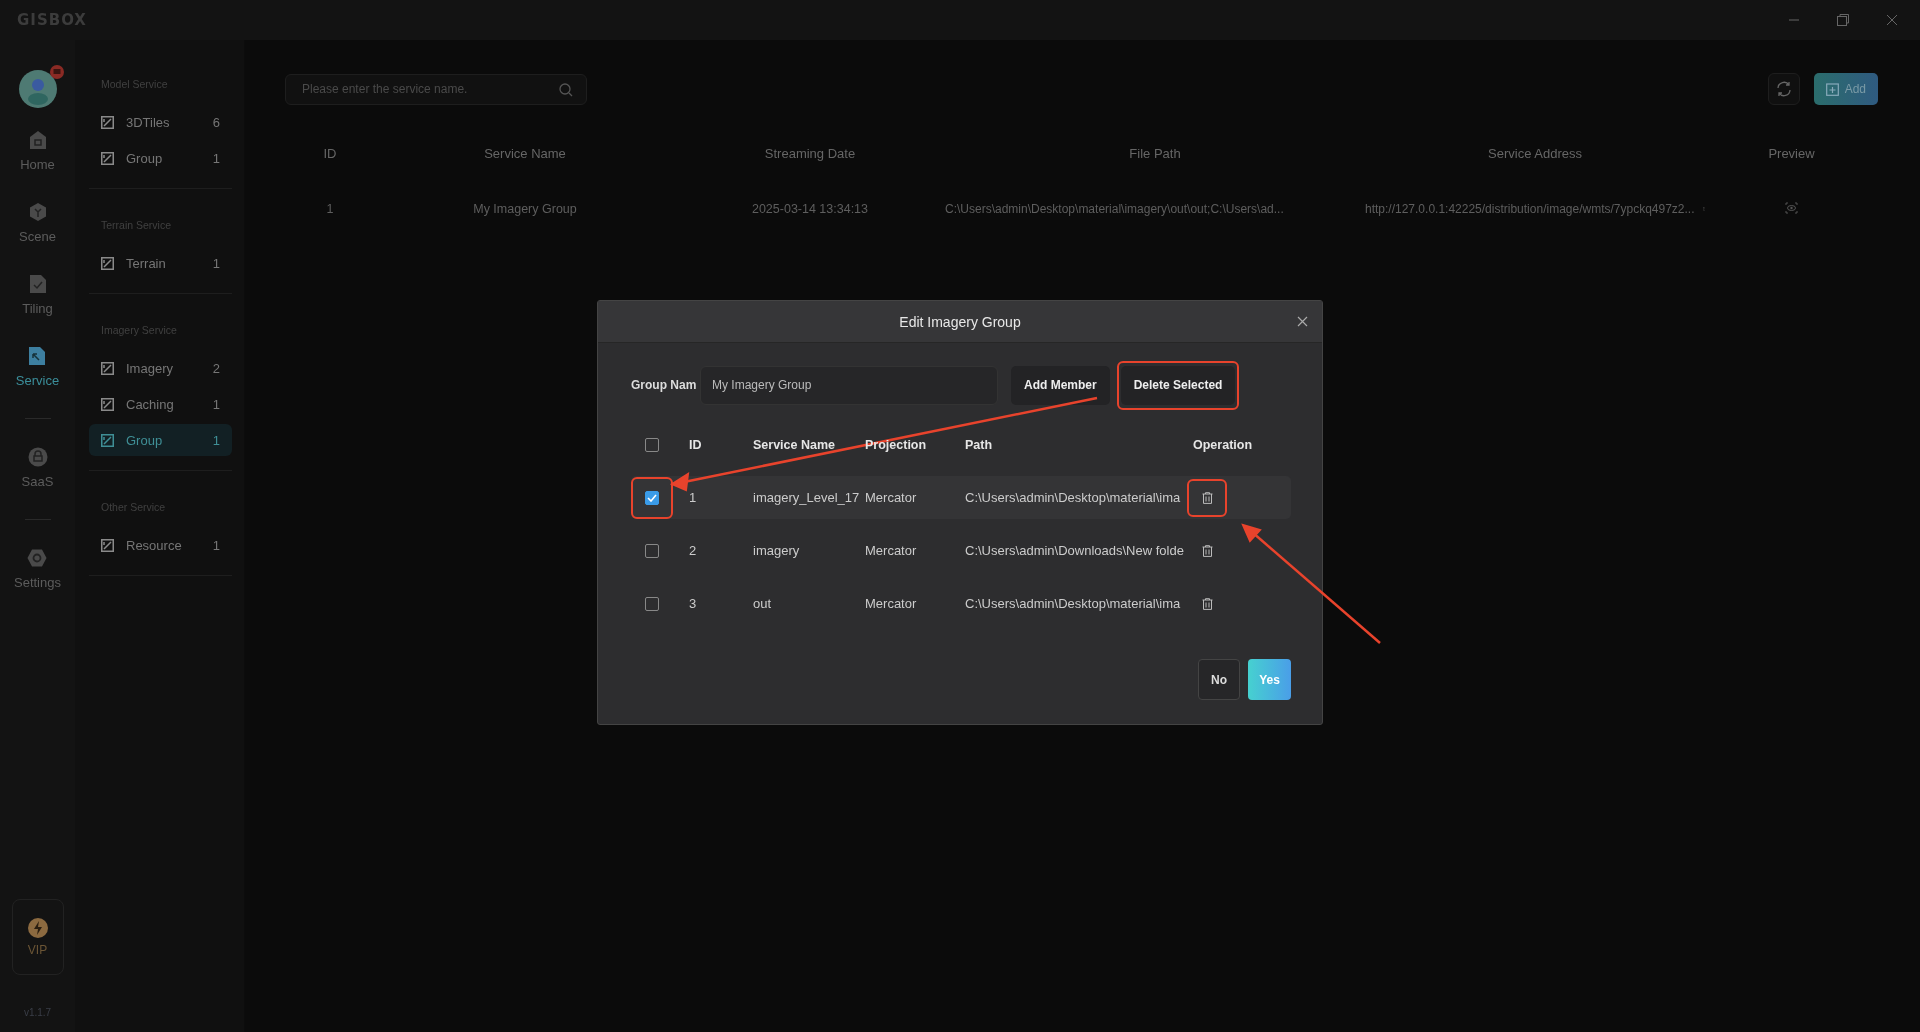 This screenshot has width=1920, height=1032. Describe the element at coordinates (1060, 385) in the screenshot. I see `add-member-button: Add Member` at that location.